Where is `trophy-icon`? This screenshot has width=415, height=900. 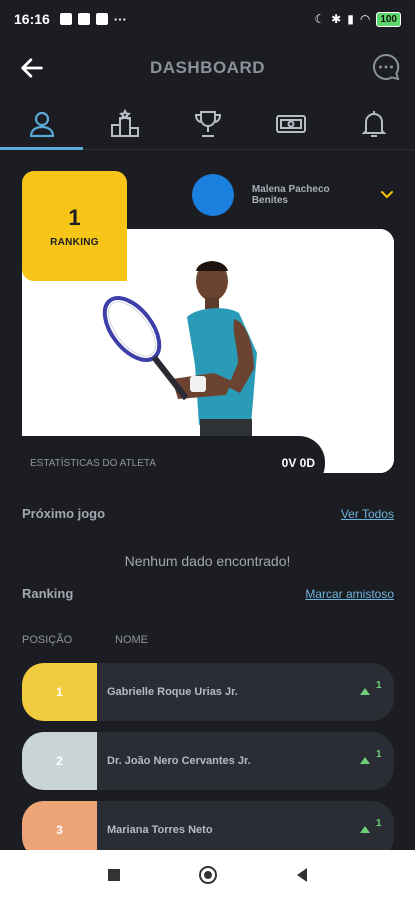
trophy-icon is located at coordinates (207, 123).